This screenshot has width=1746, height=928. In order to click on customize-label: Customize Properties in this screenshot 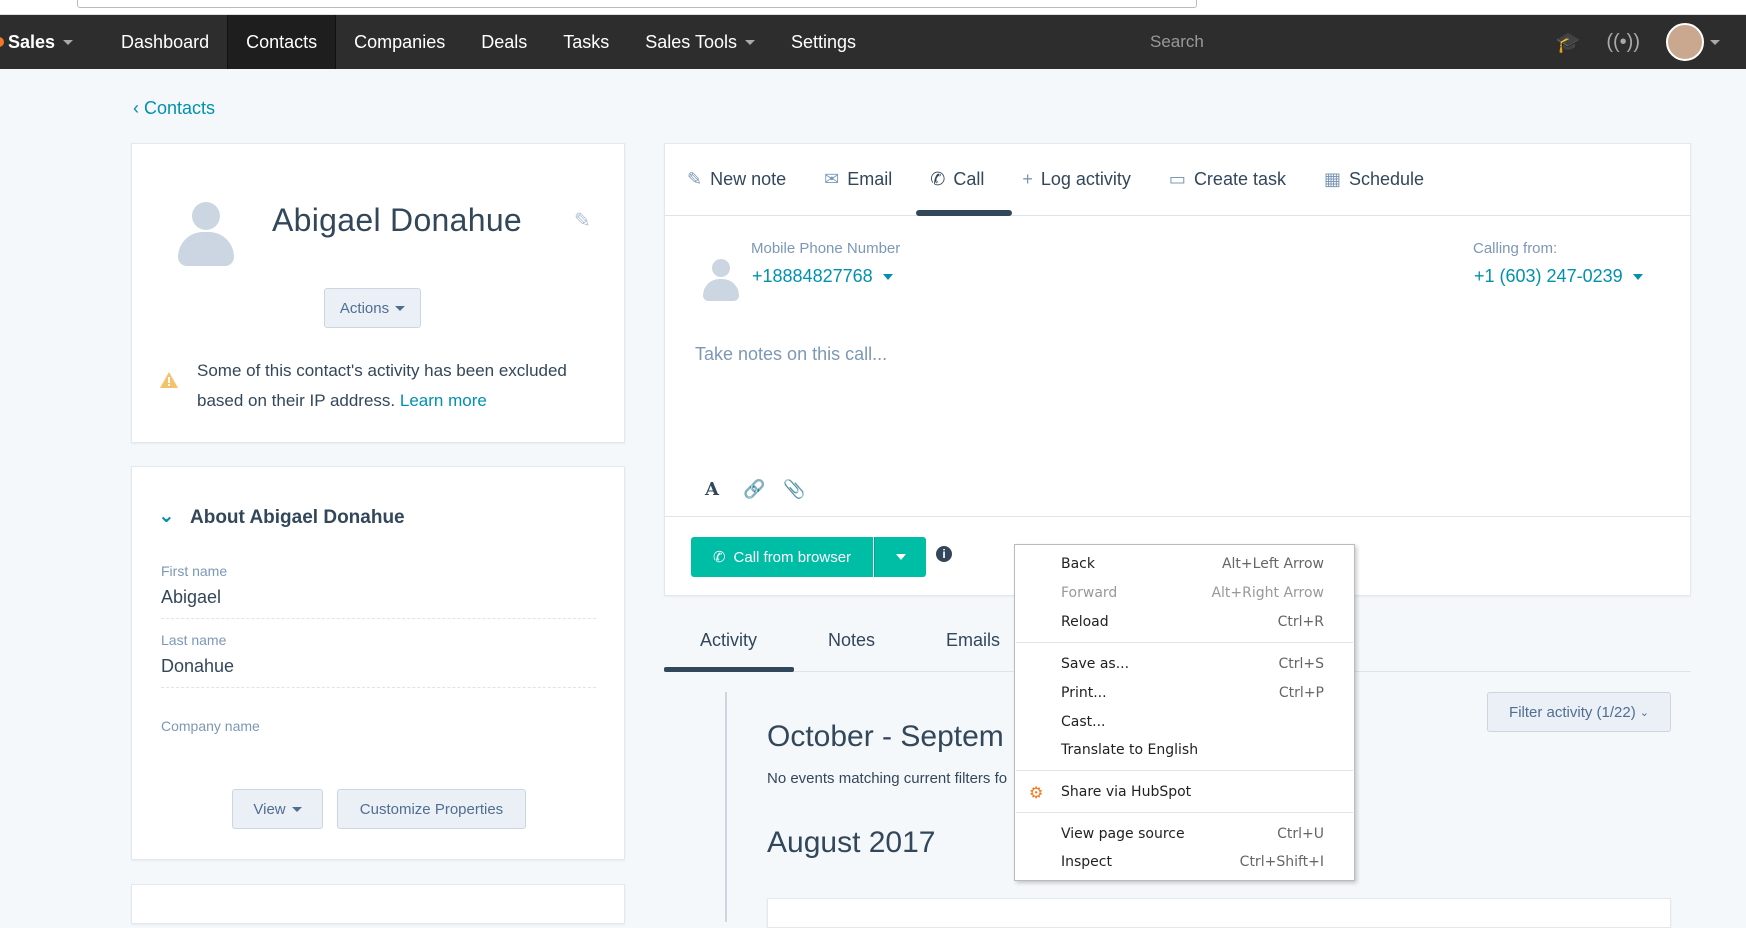, I will do `click(431, 809)`.